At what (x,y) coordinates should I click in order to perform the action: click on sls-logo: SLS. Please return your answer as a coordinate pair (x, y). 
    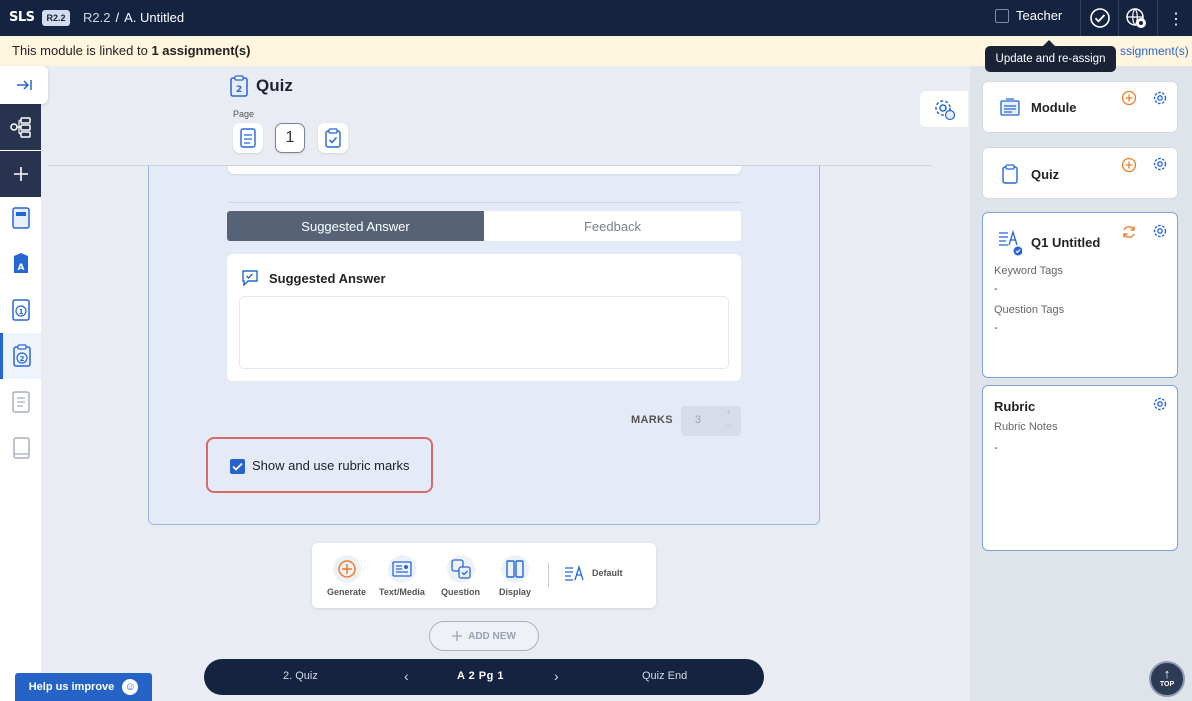
    Looking at the image, I should click on (22, 17).